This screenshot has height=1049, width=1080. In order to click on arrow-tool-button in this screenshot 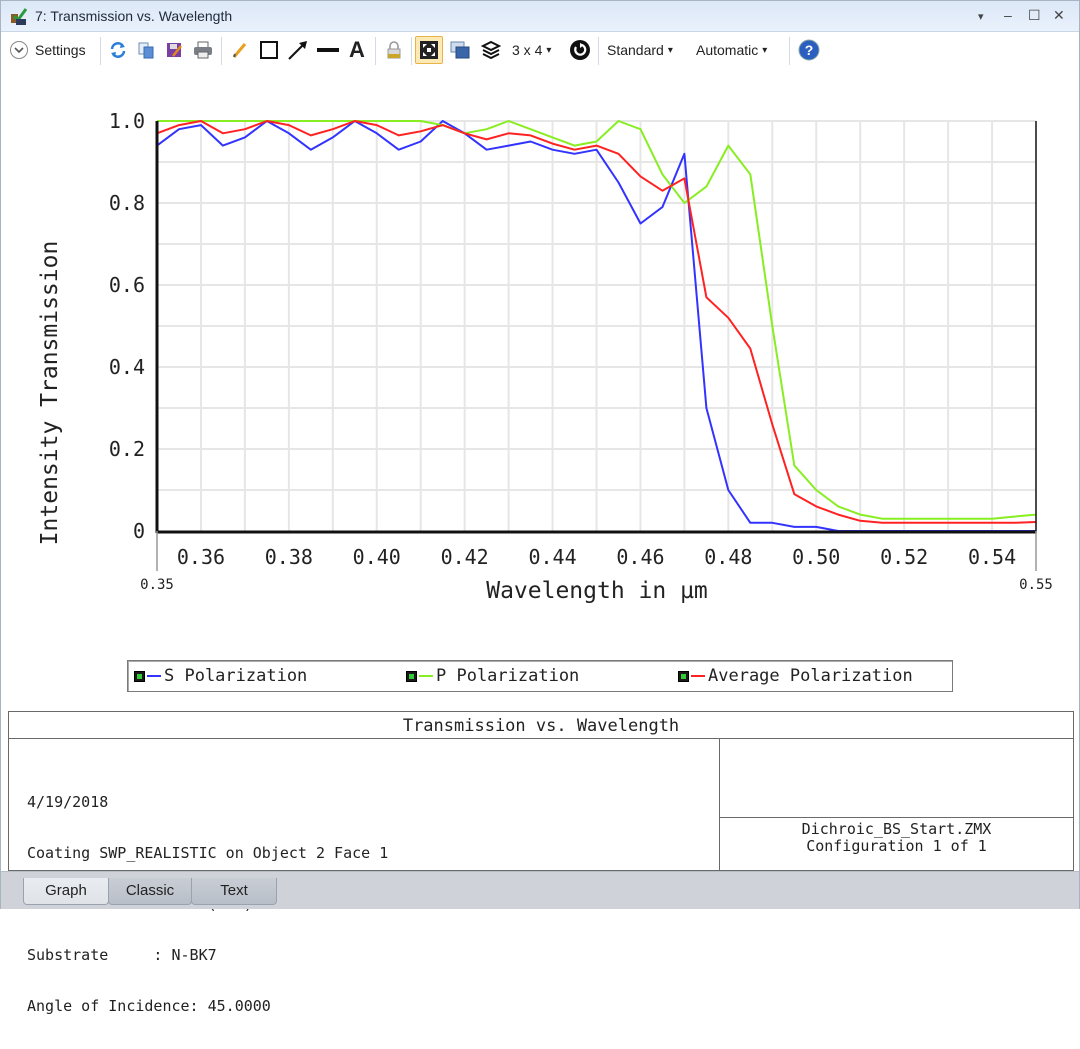, I will do `click(298, 50)`.